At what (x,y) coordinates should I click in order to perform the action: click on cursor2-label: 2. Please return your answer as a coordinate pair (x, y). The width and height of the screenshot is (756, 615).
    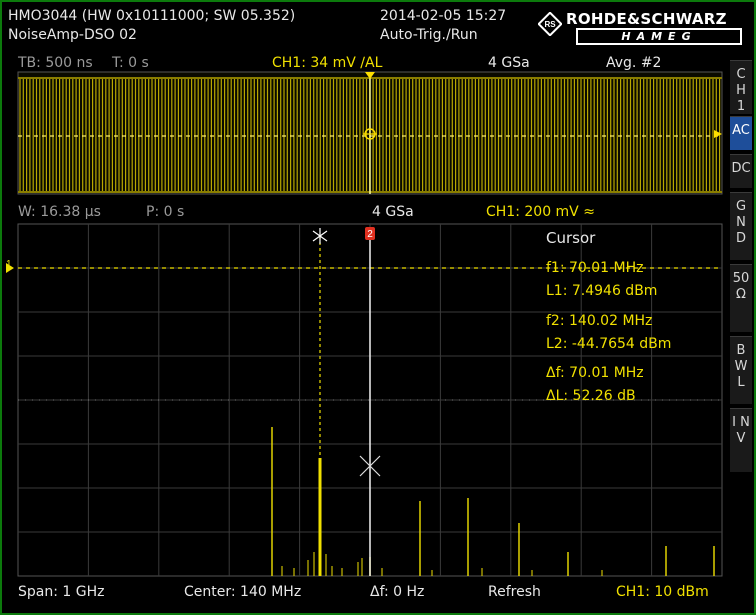
    Looking at the image, I should click on (370, 234).